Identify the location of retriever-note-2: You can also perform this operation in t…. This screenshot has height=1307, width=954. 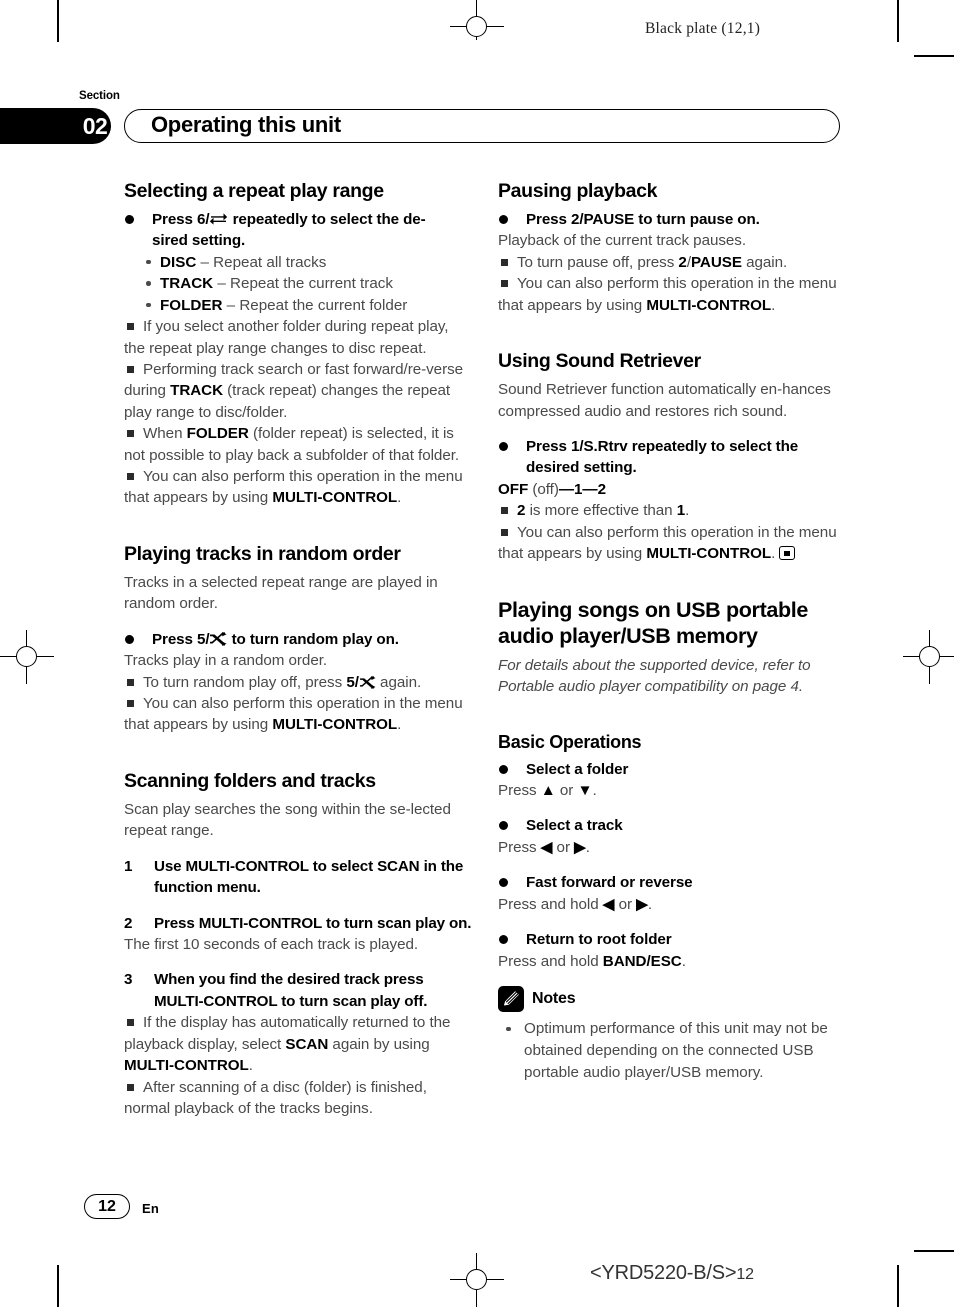
(672, 543).